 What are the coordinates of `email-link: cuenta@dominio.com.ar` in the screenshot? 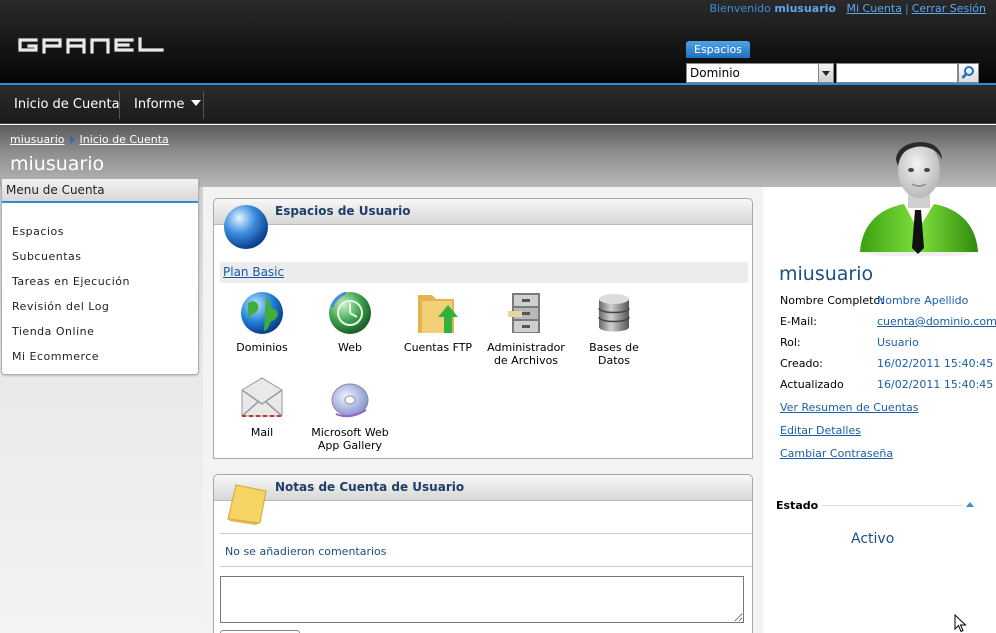 It's located at (936, 321).